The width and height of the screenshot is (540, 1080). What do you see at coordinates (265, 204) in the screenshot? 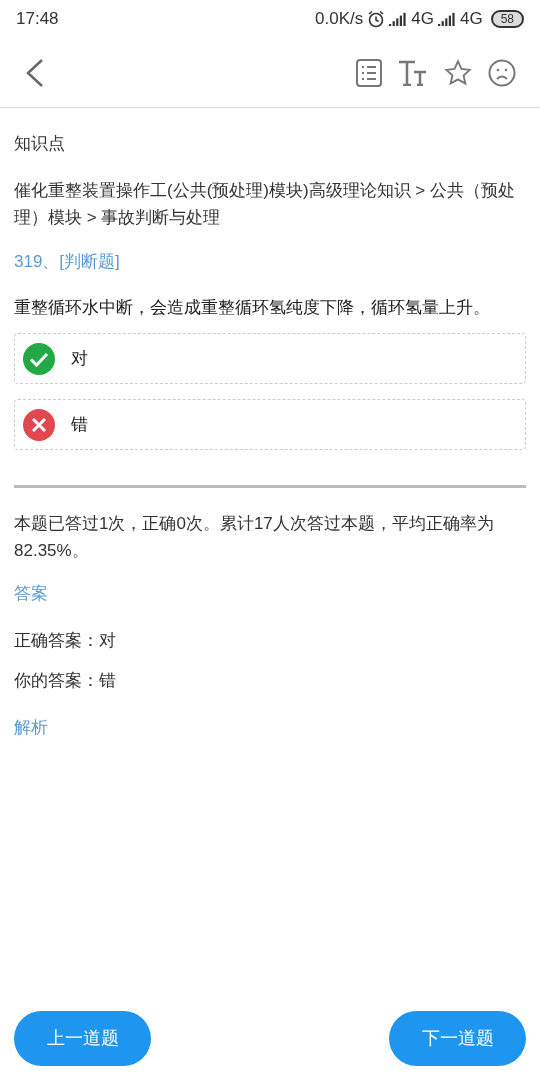
I see `knowledge-path: 催化重整装置操作工(公共(预处理)模块)高级理论知识 > 公共（预处理）模块 > 事故判断与处理` at bounding box center [265, 204].